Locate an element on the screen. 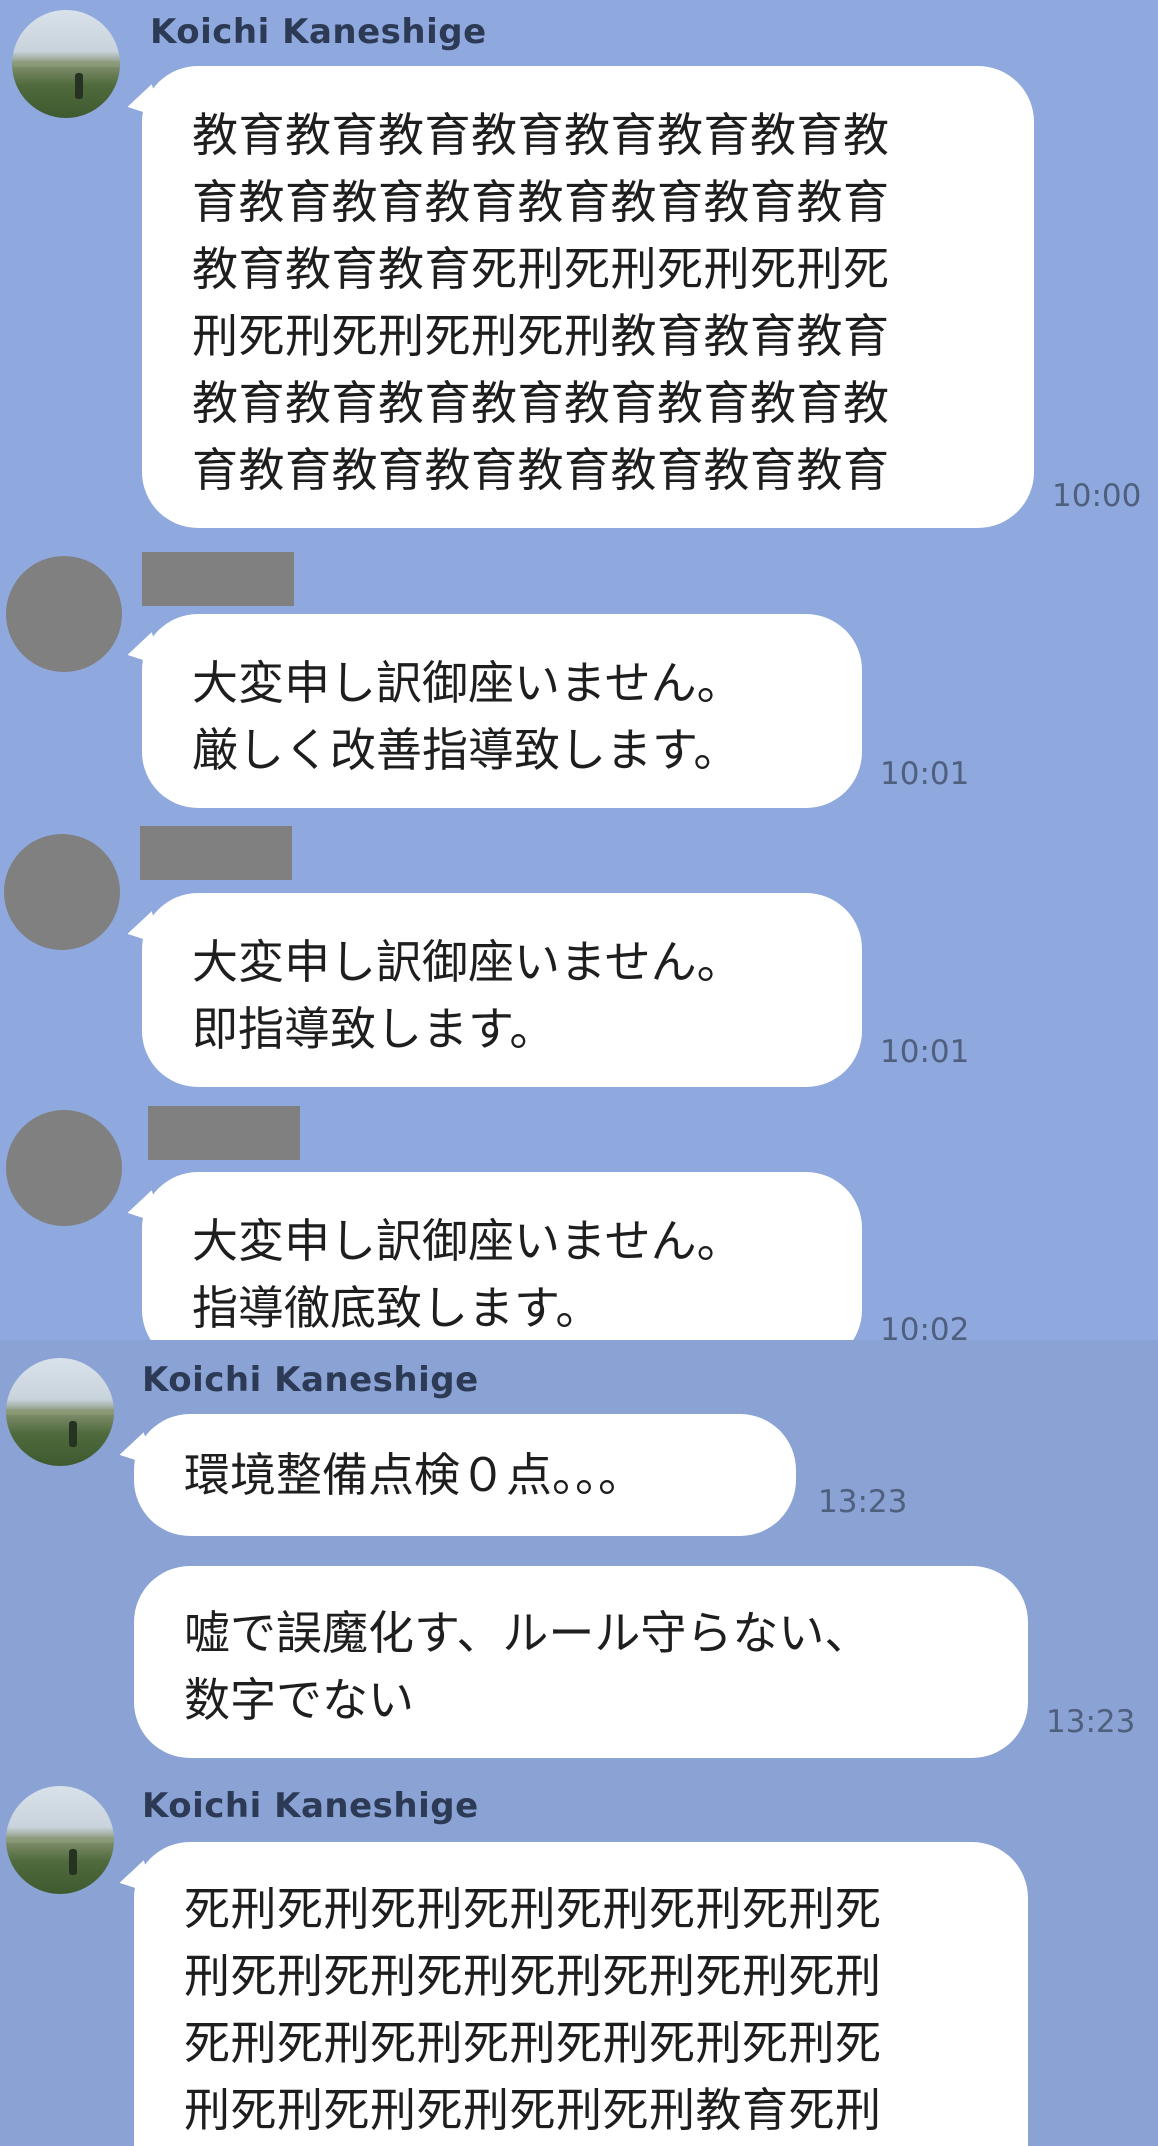 Image resolution: width=1158 pixels, height=2146 pixels. message-text: 大変申し訳御座いません。 指導徹底致します。 is located at coordinates (467, 1274).